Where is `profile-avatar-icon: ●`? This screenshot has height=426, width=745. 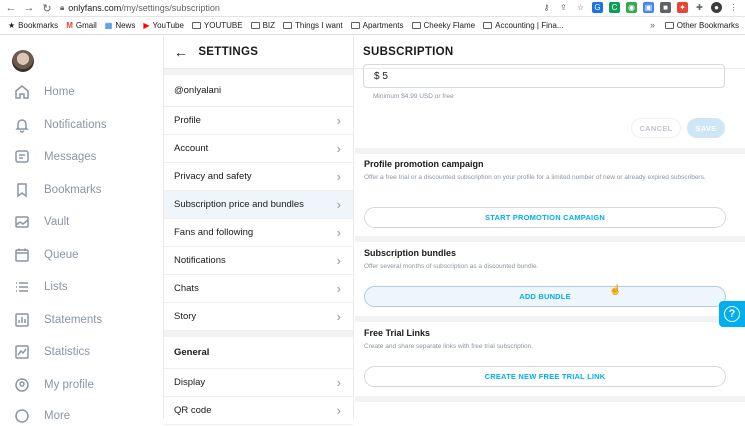
profile-avatar-icon: ● is located at coordinates (716, 7).